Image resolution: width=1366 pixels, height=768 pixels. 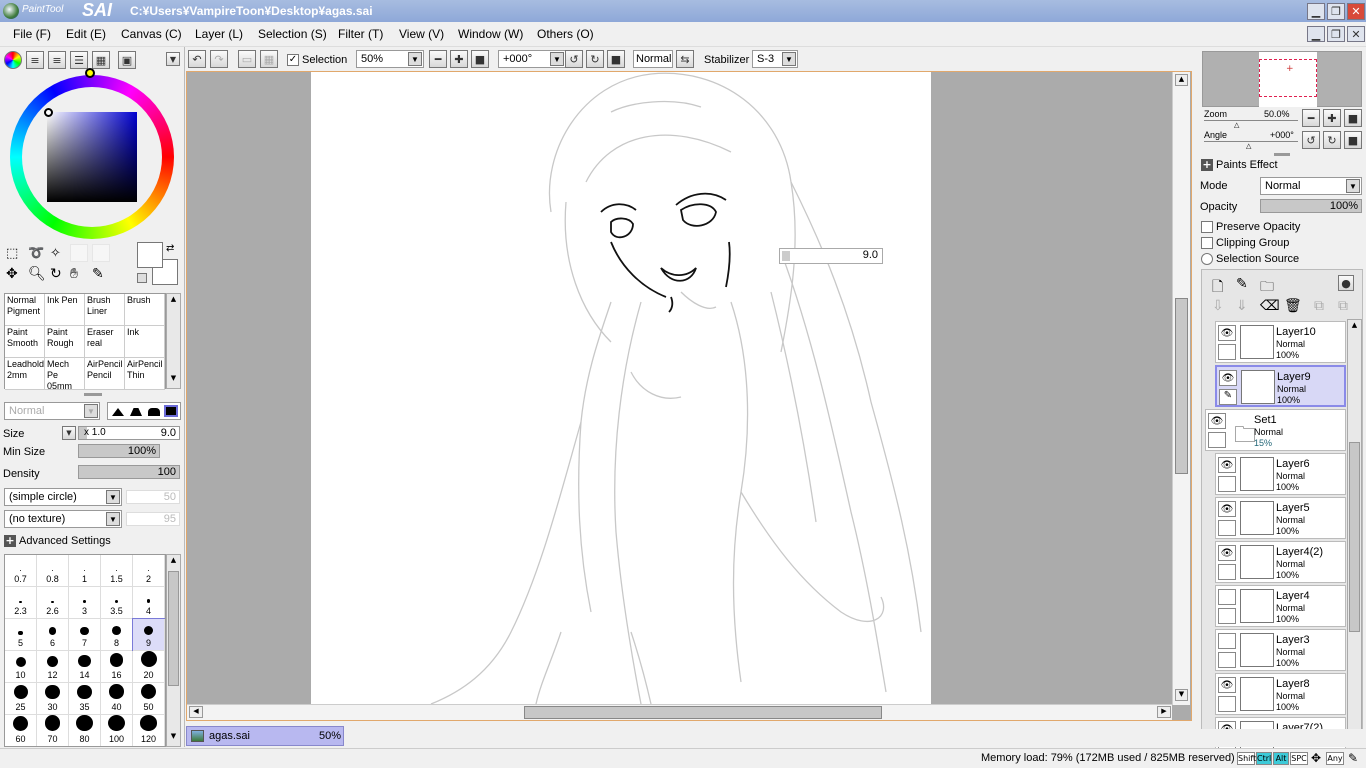 I want to click on zoom-select: 50% ▼, so click(x=390, y=59).